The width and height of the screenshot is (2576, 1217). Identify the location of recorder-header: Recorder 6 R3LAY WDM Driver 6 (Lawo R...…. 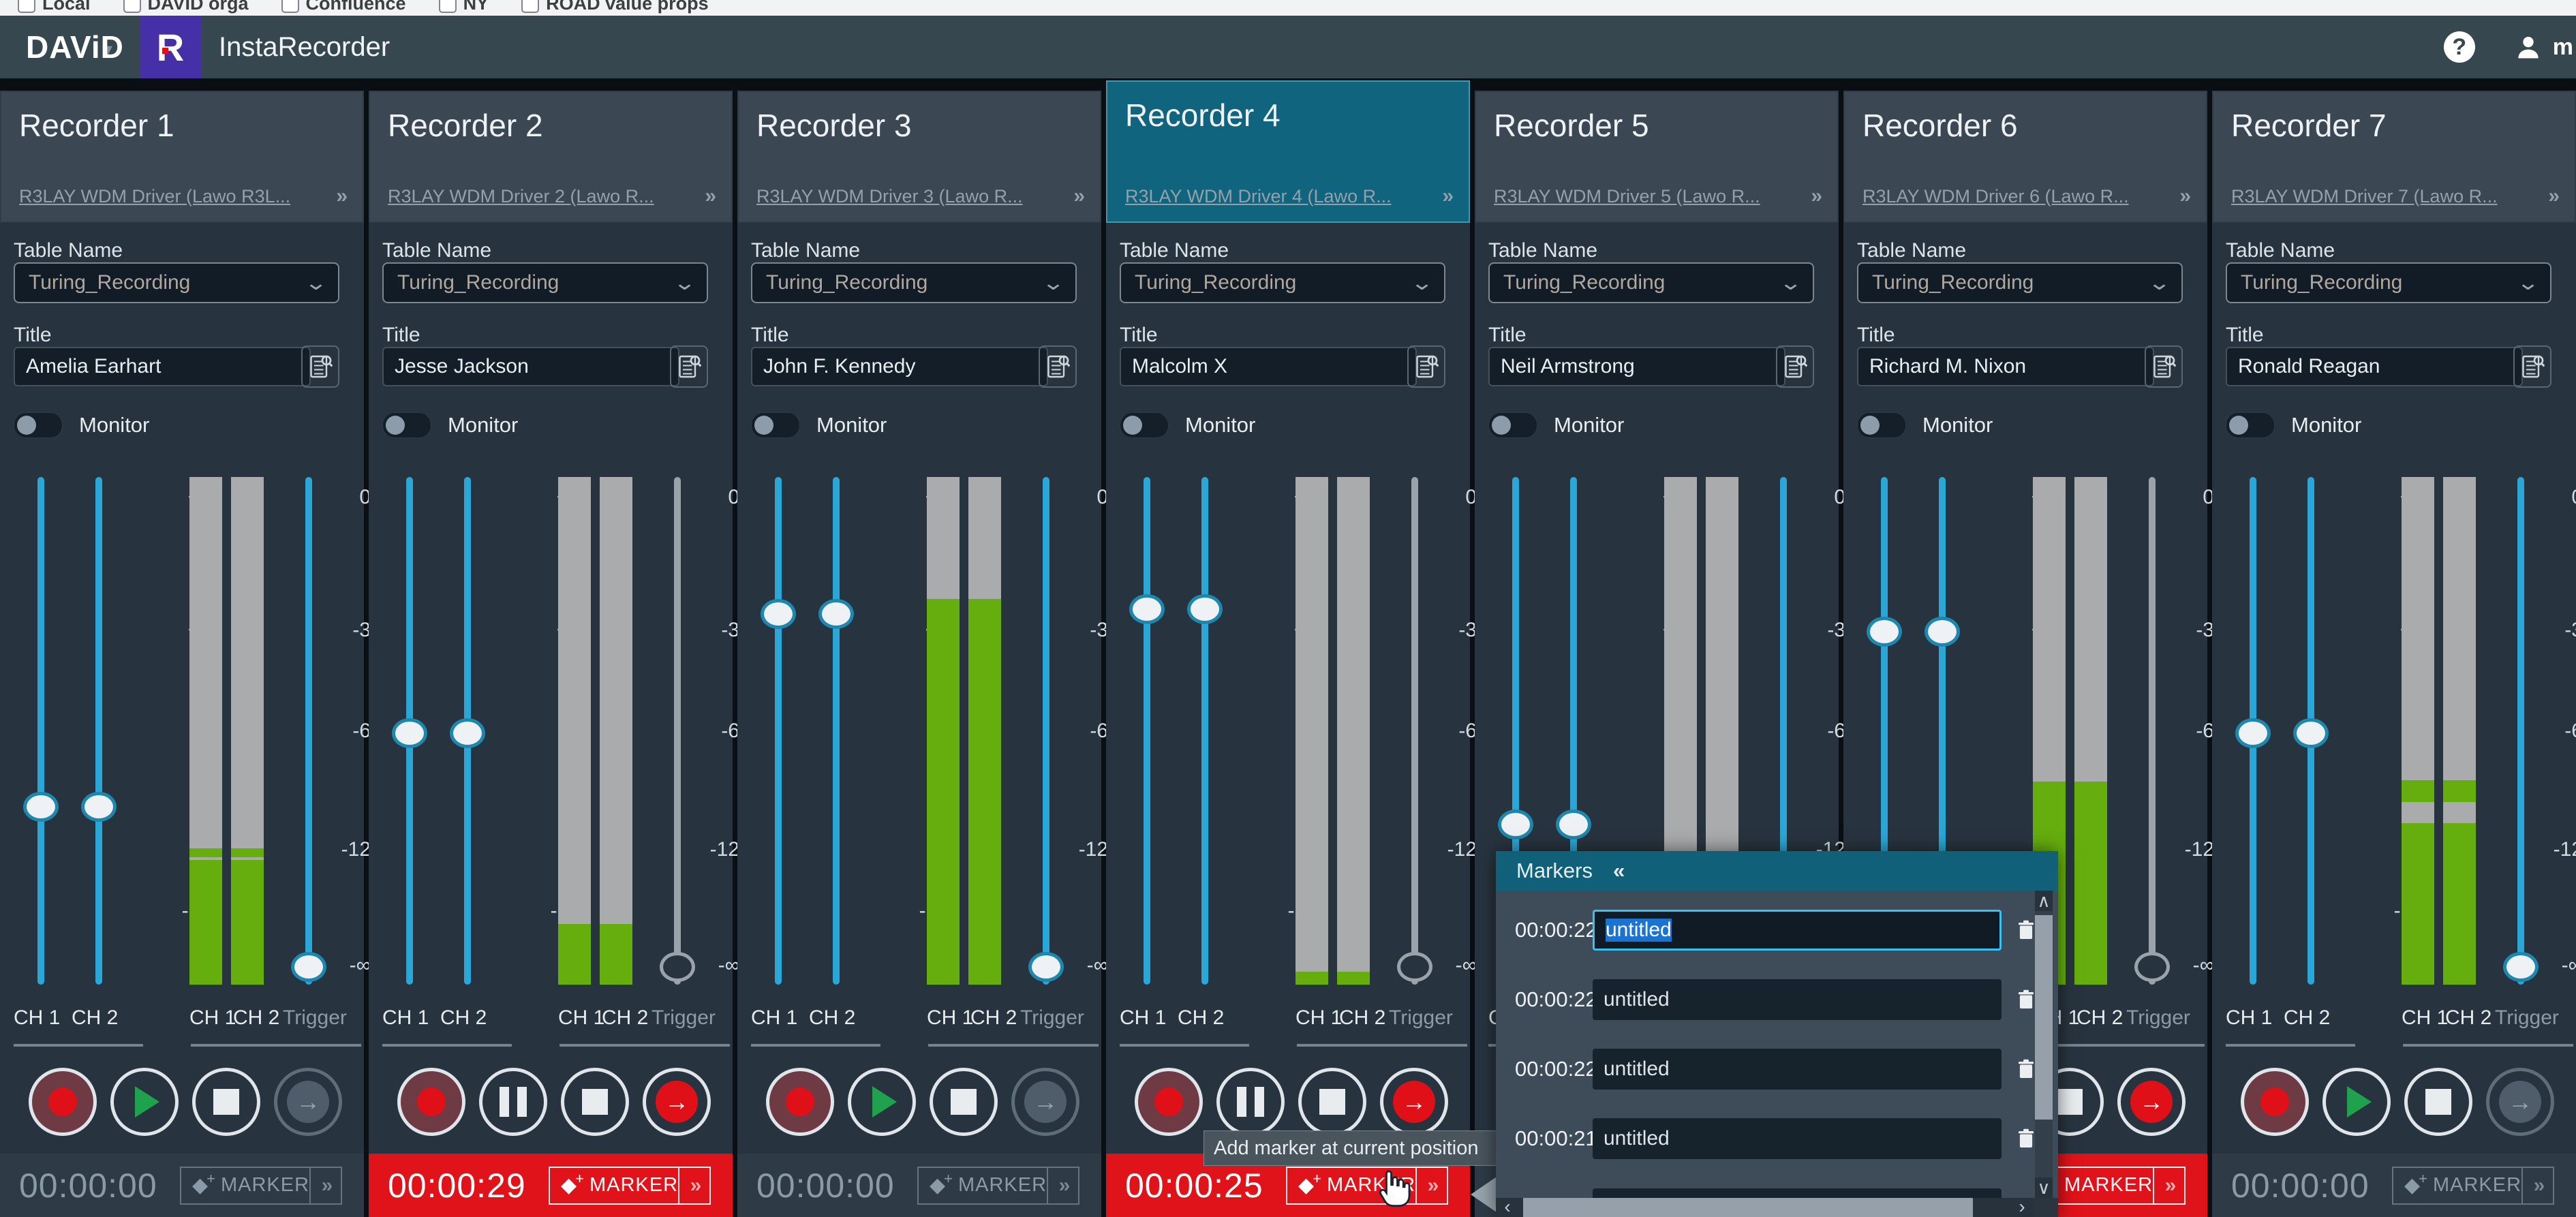
(2025, 157).